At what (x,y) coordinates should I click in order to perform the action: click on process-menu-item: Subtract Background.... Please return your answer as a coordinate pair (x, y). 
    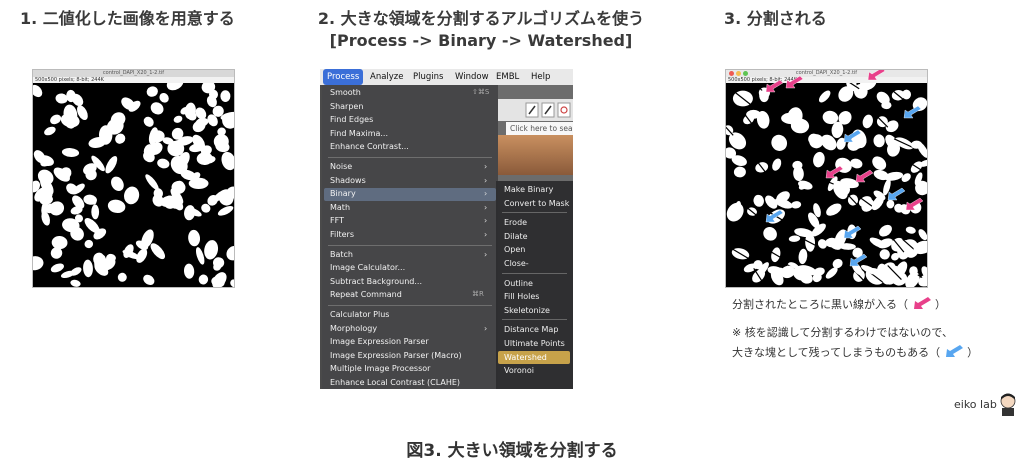
    Looking at the image, I should click on (376, 281).